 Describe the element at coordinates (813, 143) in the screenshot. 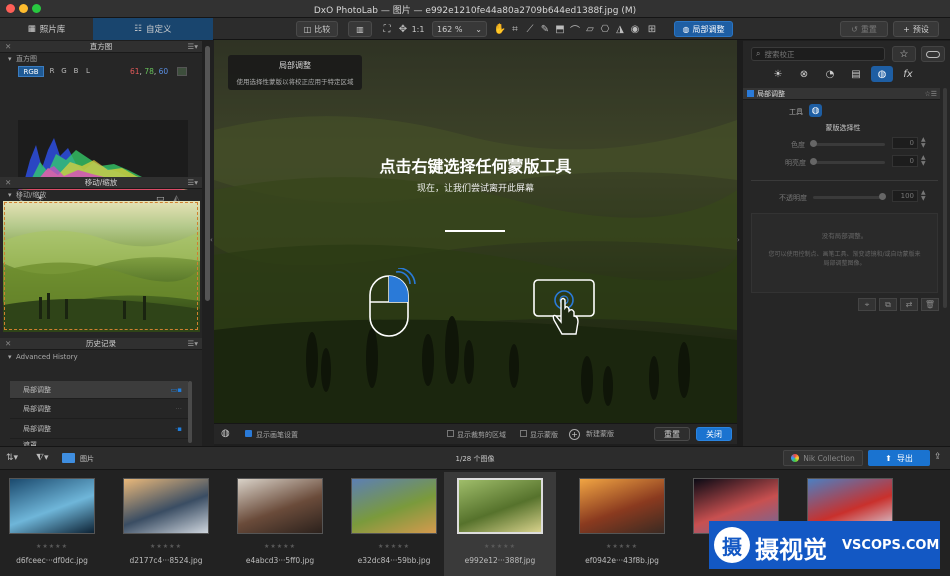

I see `chroma-slider-thumb` at that location.